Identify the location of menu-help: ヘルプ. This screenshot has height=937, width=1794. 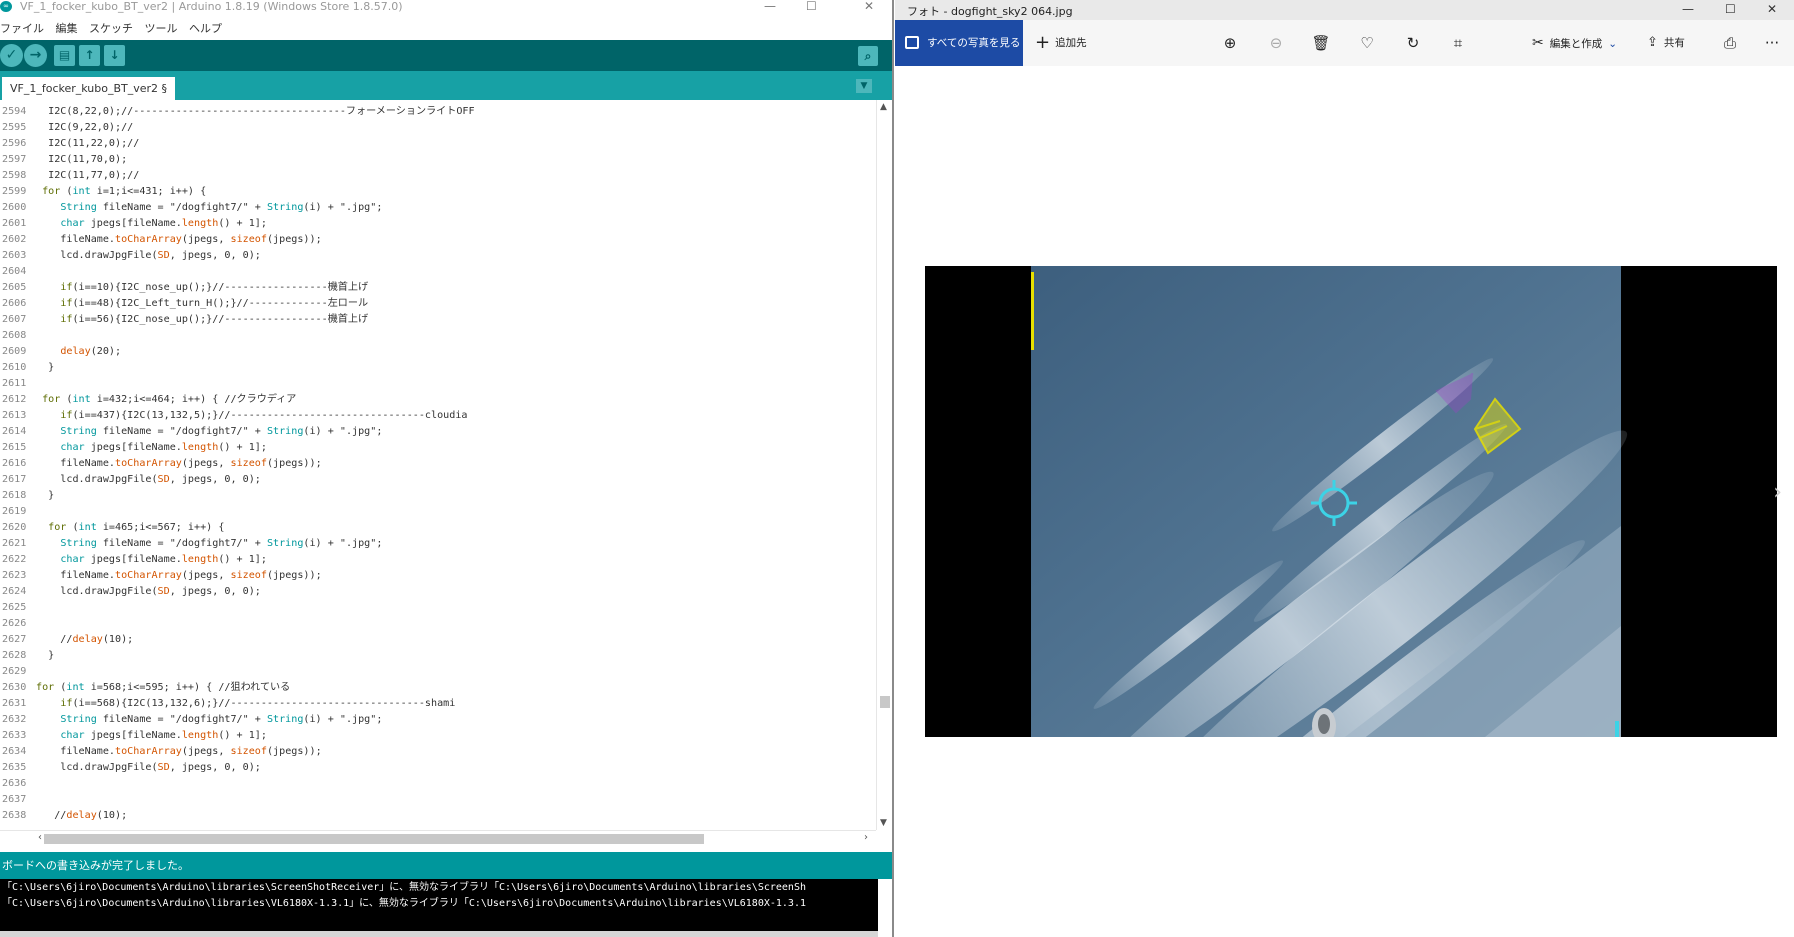
(205, 28).